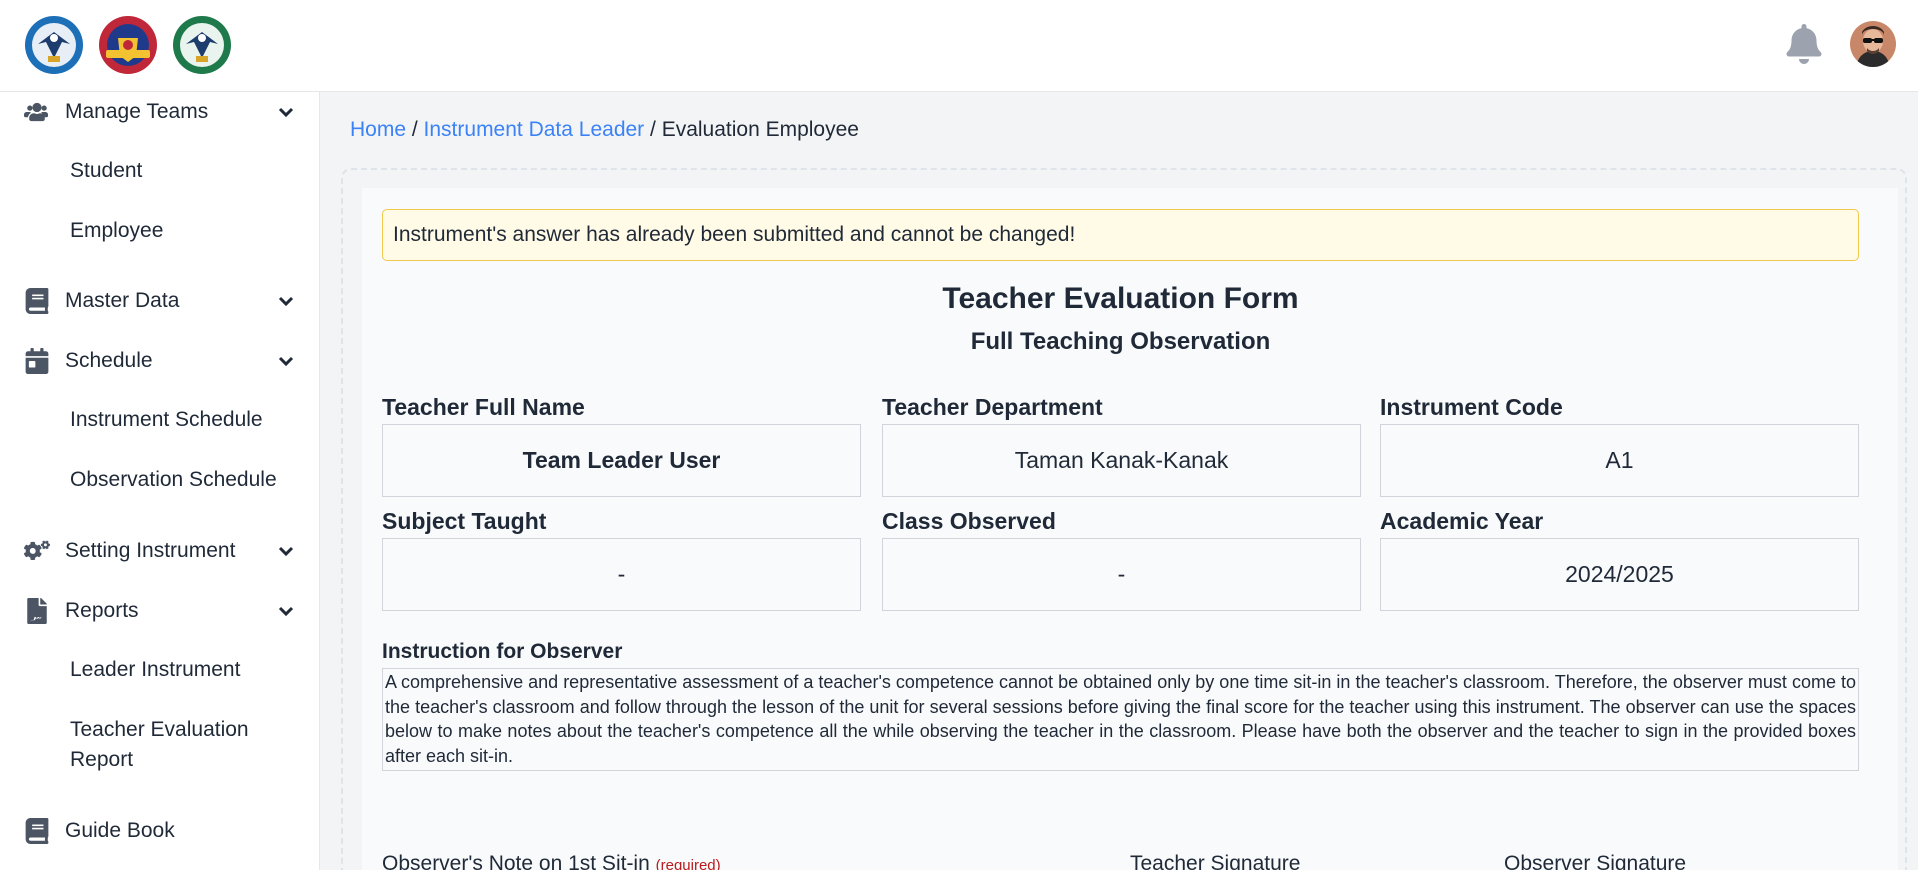  What do you see at coordinates (1462, 521) in the screenshot?
I see `academic-year-label: Academic Year` at bounding box center [1462, 521].